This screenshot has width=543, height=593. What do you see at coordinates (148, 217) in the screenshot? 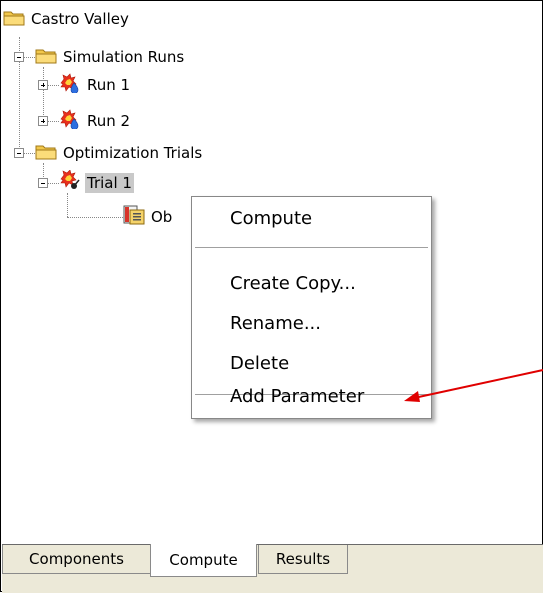
I see `tree-item-objective: Ob` at bounding box center [148, 217].